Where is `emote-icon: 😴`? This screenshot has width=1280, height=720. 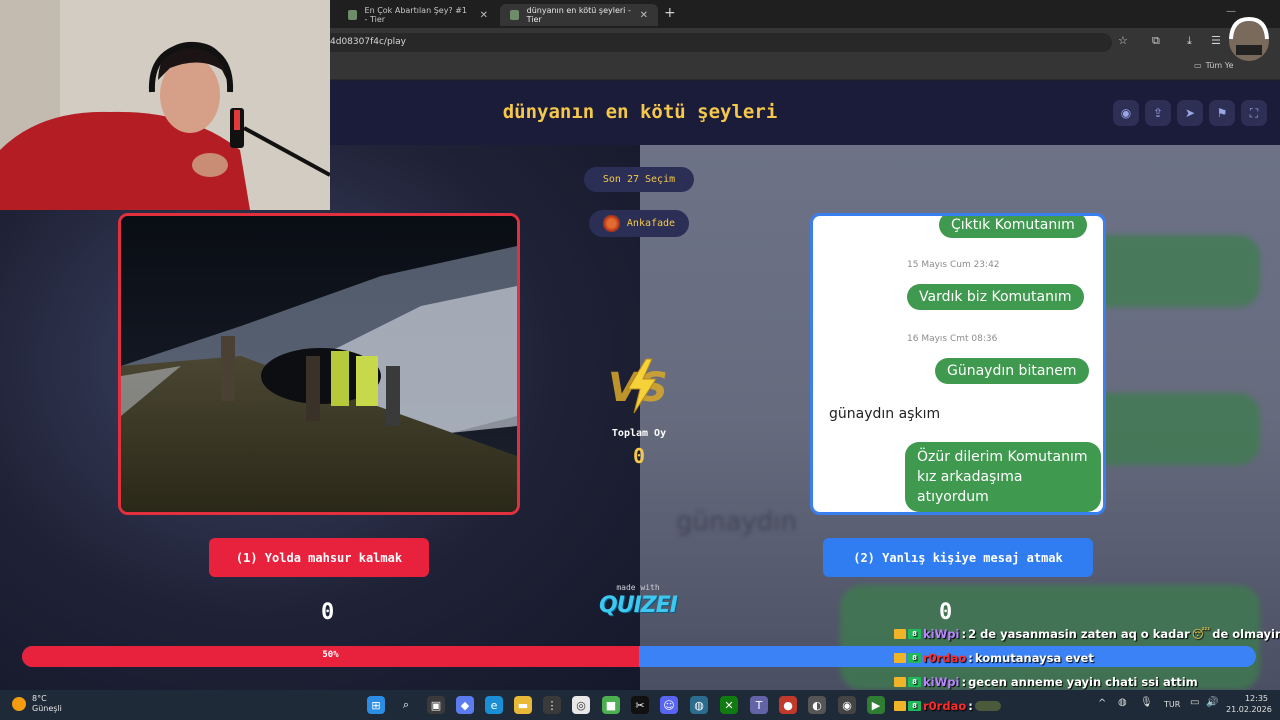 emote-icon: 😴 is located at coordinates (1201, 634).